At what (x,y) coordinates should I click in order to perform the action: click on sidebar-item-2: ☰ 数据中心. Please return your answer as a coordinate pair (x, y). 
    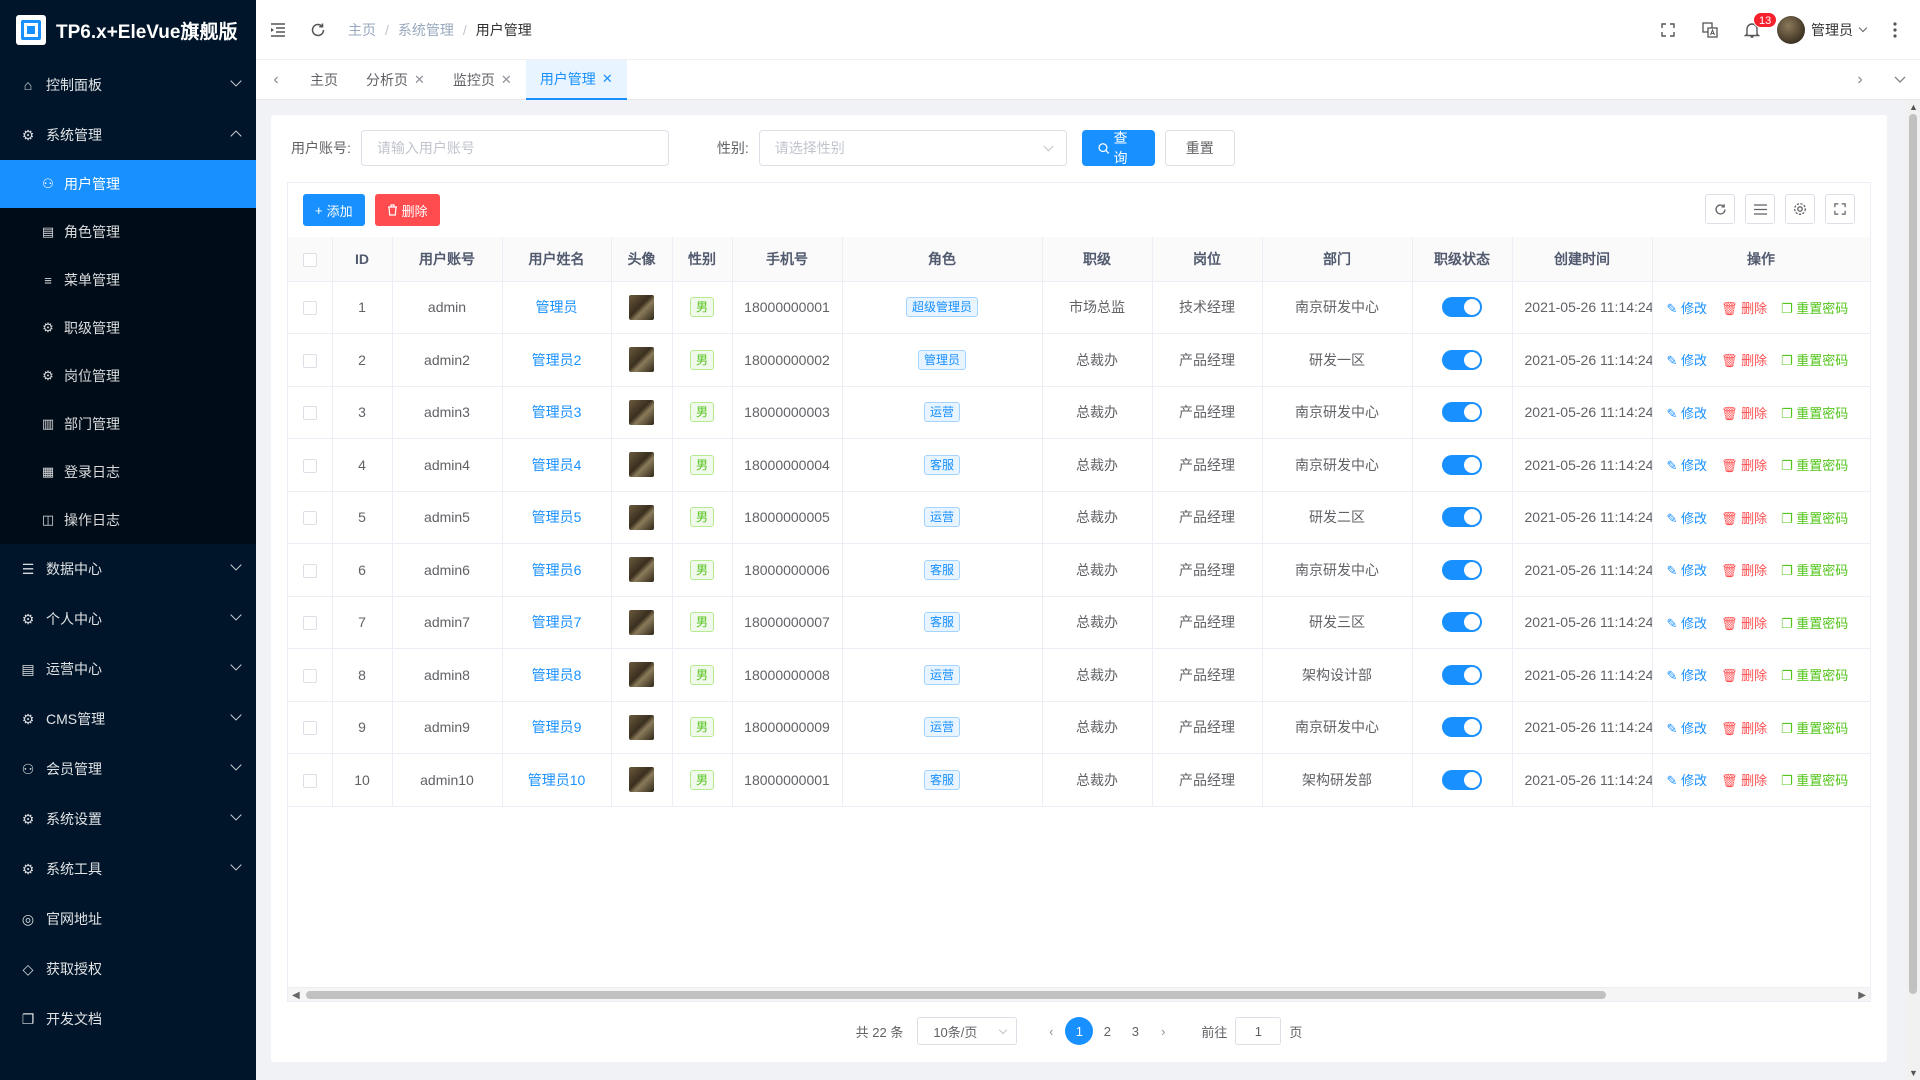
    Looking at the image, I should click on (128, 569).